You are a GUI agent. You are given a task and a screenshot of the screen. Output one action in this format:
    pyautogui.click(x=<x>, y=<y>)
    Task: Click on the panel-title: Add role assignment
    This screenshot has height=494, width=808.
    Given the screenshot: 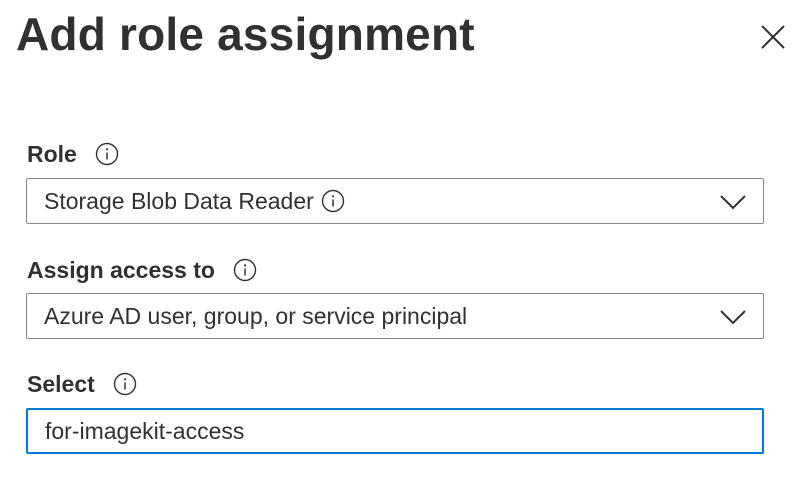 What is the action you would take?
    pyautogui.click(x=245, y=34)
    